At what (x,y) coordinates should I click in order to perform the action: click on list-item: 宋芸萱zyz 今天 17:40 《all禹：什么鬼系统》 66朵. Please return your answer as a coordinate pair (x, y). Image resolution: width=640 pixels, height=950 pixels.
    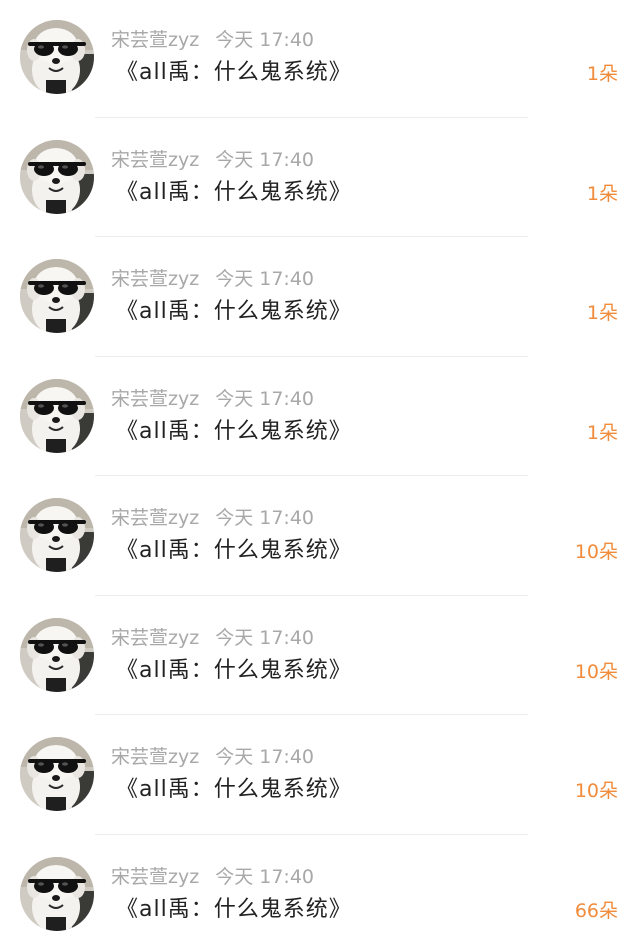
    Looking at the image, I should click on (320, 893).